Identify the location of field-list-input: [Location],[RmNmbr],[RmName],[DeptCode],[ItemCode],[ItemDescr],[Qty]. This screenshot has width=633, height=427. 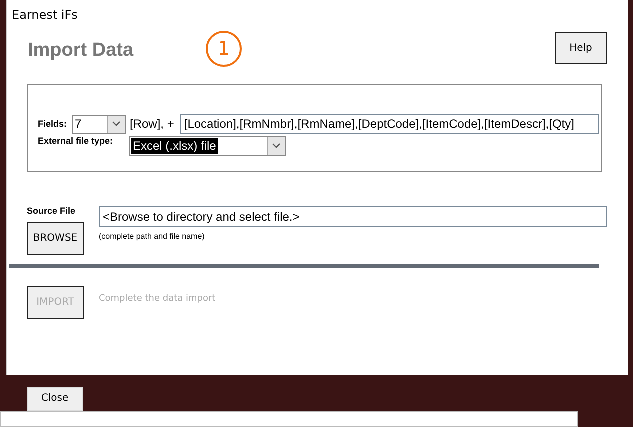
(390, 124).